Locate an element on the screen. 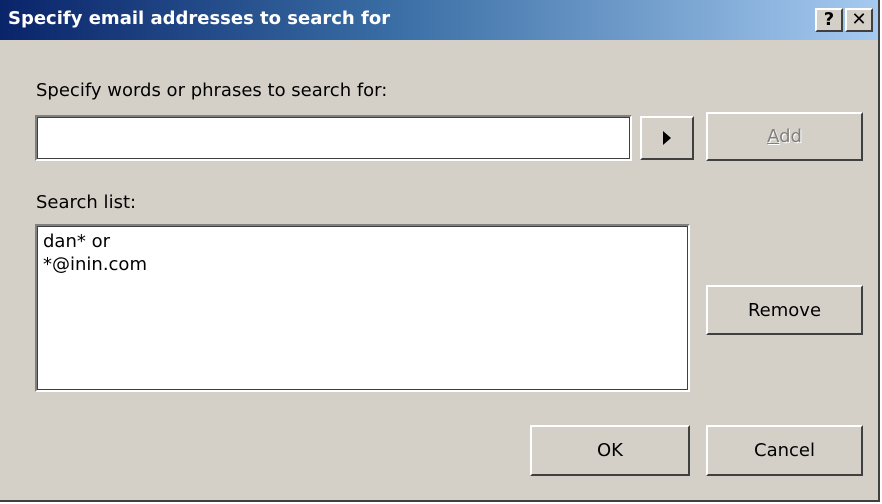 The width and height of the screenshot is (882, 504). close-icon: ✕ is located at coordinates (859, 19).